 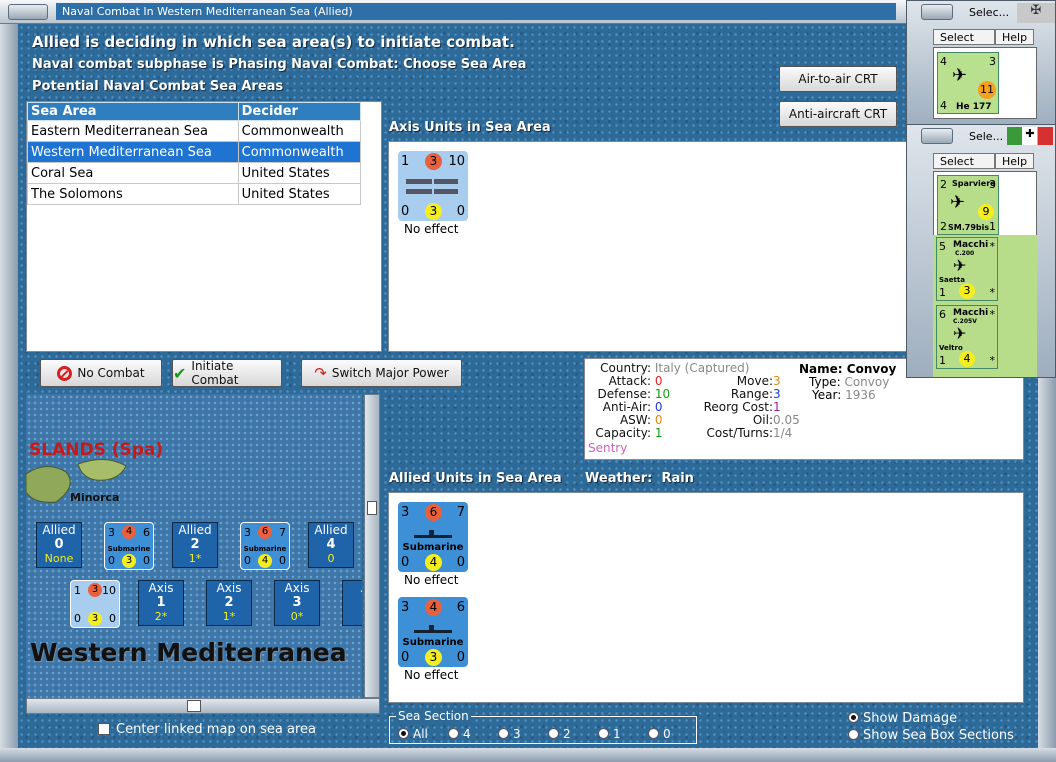 I want to click on allied-submarine-counter: 3 6 7 Submarine 0 4 0, so click(x=433, y=537).